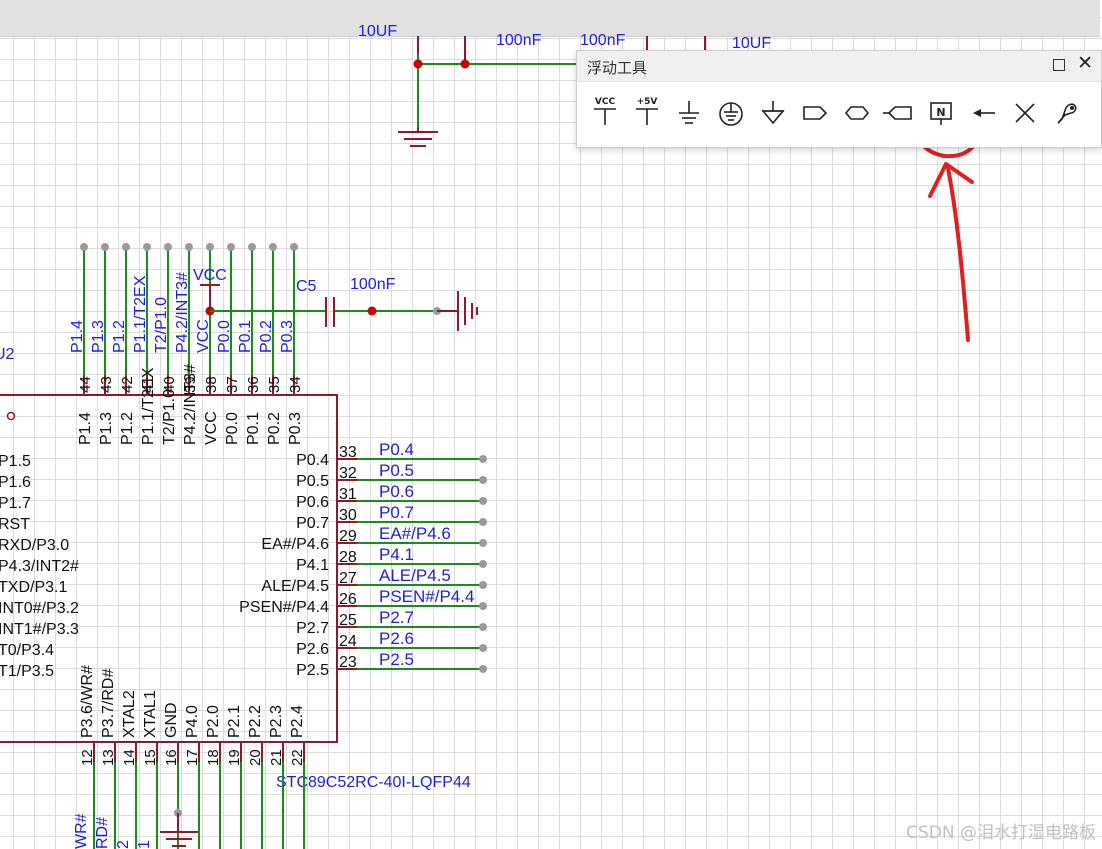 This screenshot has width=1102, height=849. I want to click on bottom-pin-name: XTAL2, so click(129, 714).